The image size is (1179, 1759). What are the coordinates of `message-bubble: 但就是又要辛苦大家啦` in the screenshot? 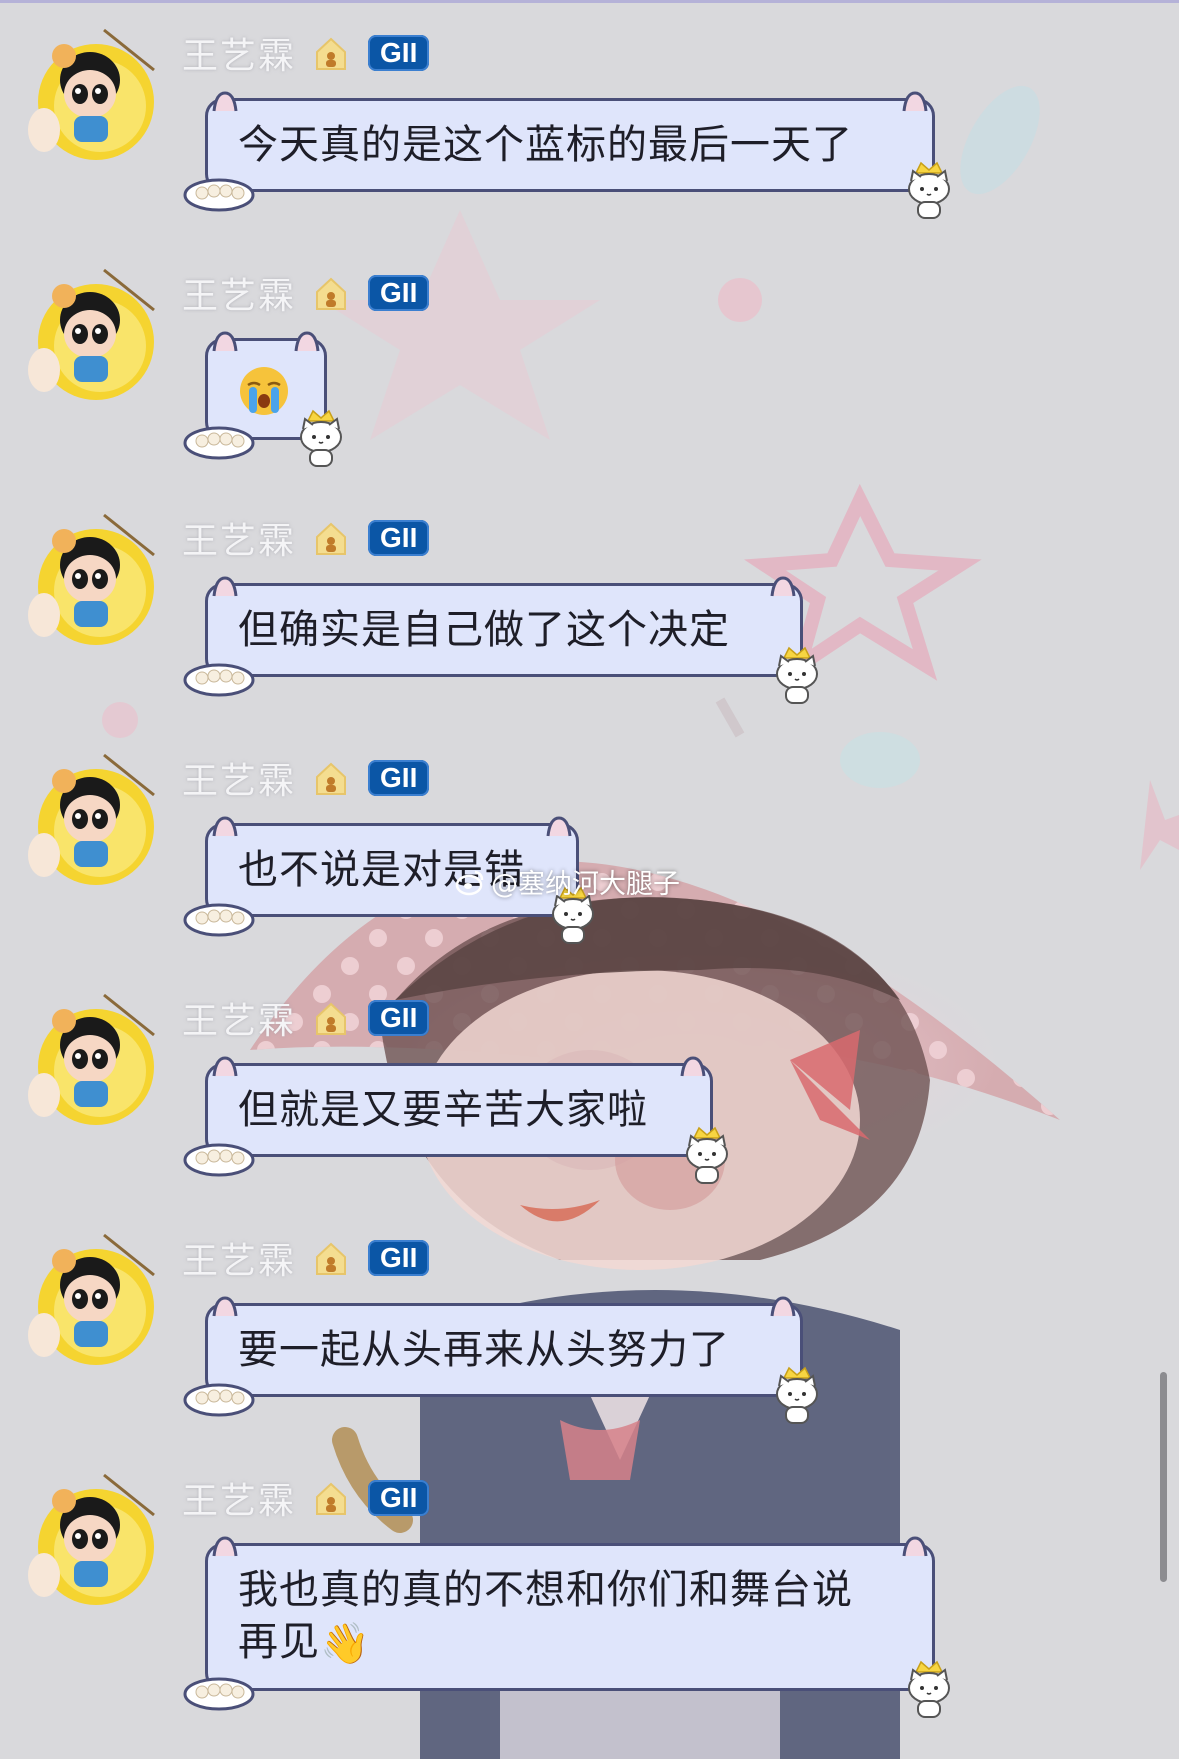 It's located at (455, 1120).